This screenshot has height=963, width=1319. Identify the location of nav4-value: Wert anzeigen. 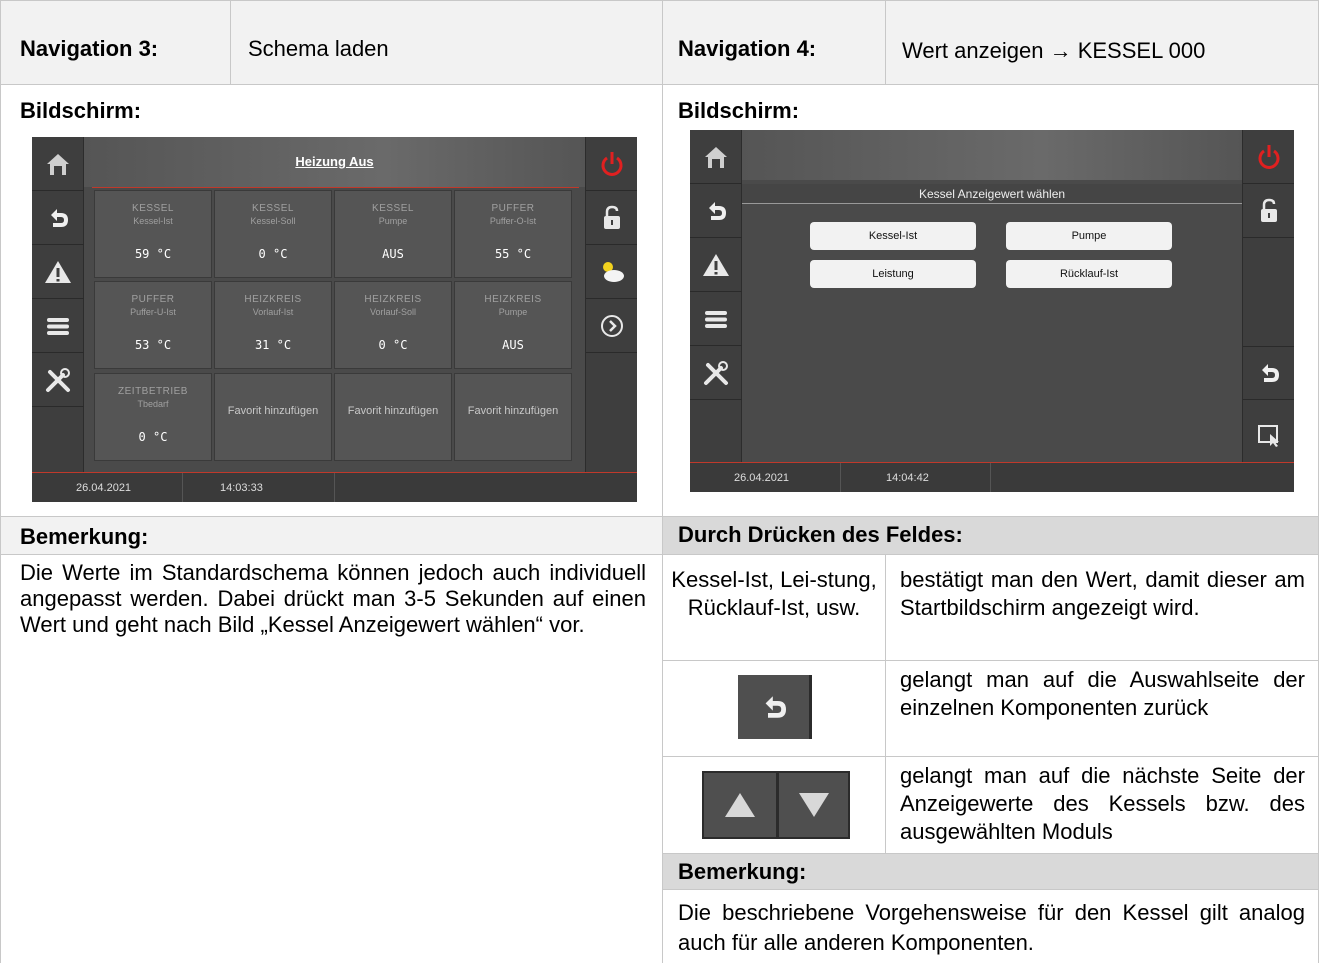
(973, 50).